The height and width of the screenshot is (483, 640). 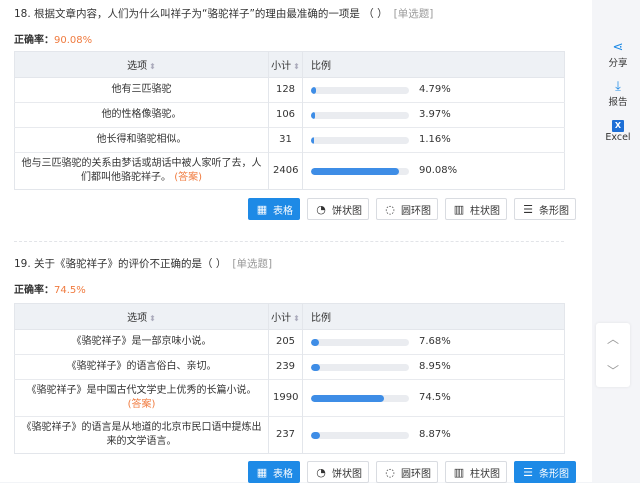 I want to click on percent-cell: 1.16%, so click(x=433, y=140).